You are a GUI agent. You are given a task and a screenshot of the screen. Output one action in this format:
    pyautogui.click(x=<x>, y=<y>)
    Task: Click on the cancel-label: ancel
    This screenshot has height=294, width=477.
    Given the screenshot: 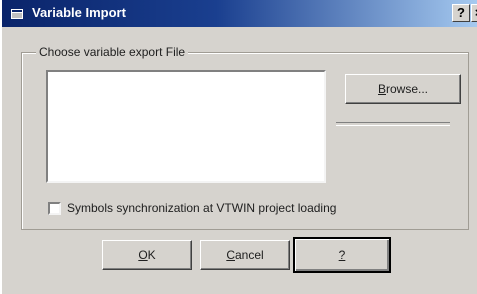 What is the action you would take?
    pyautogui.click(x=249, y=255)
    